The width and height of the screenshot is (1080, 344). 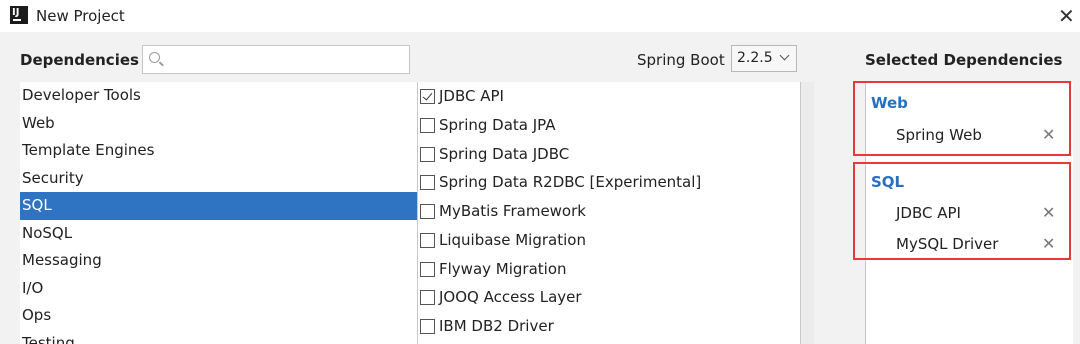 I want to click on category-item-selected: SQL, so click(x=218, y=206).